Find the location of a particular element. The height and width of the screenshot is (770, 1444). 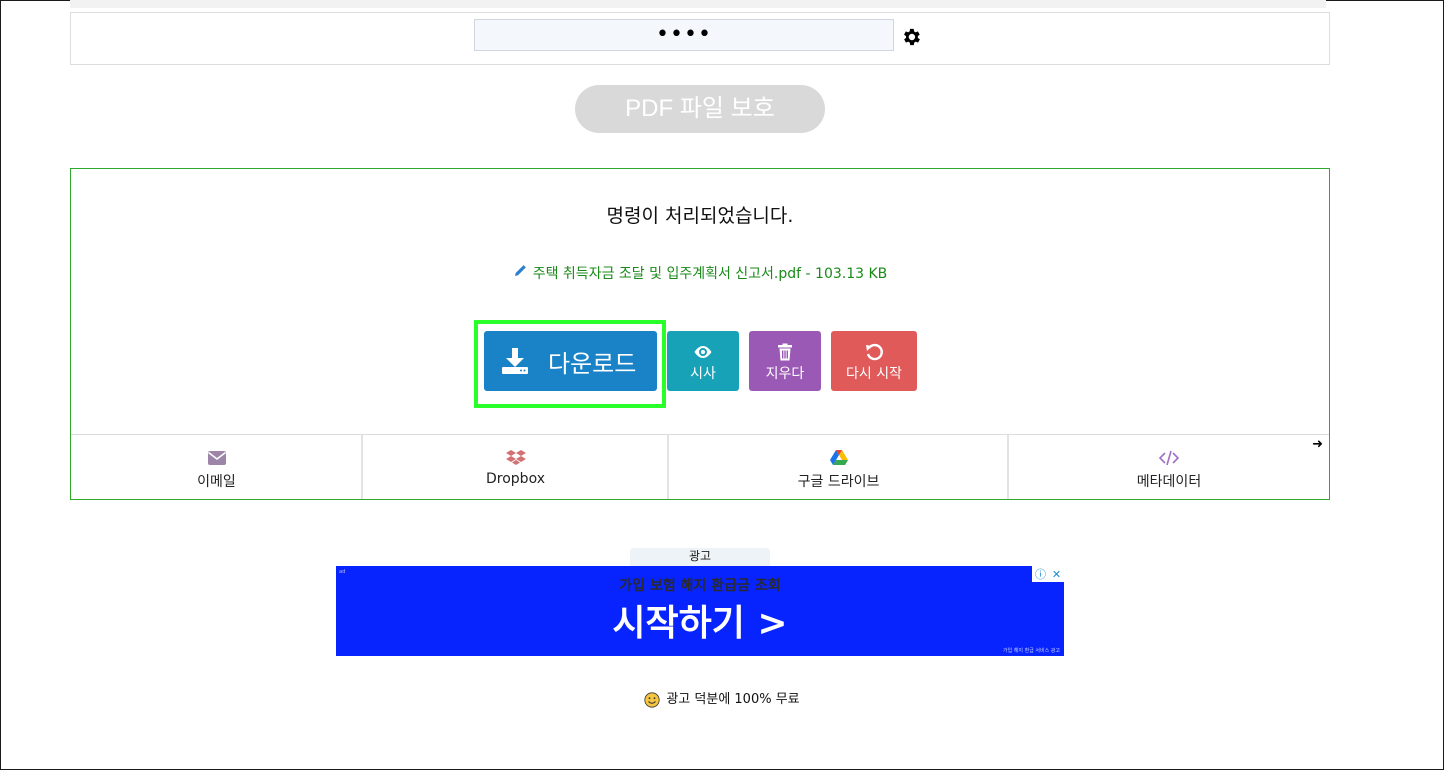

ad-main-text: 시작하기 > is located at coordinates (700, 623).